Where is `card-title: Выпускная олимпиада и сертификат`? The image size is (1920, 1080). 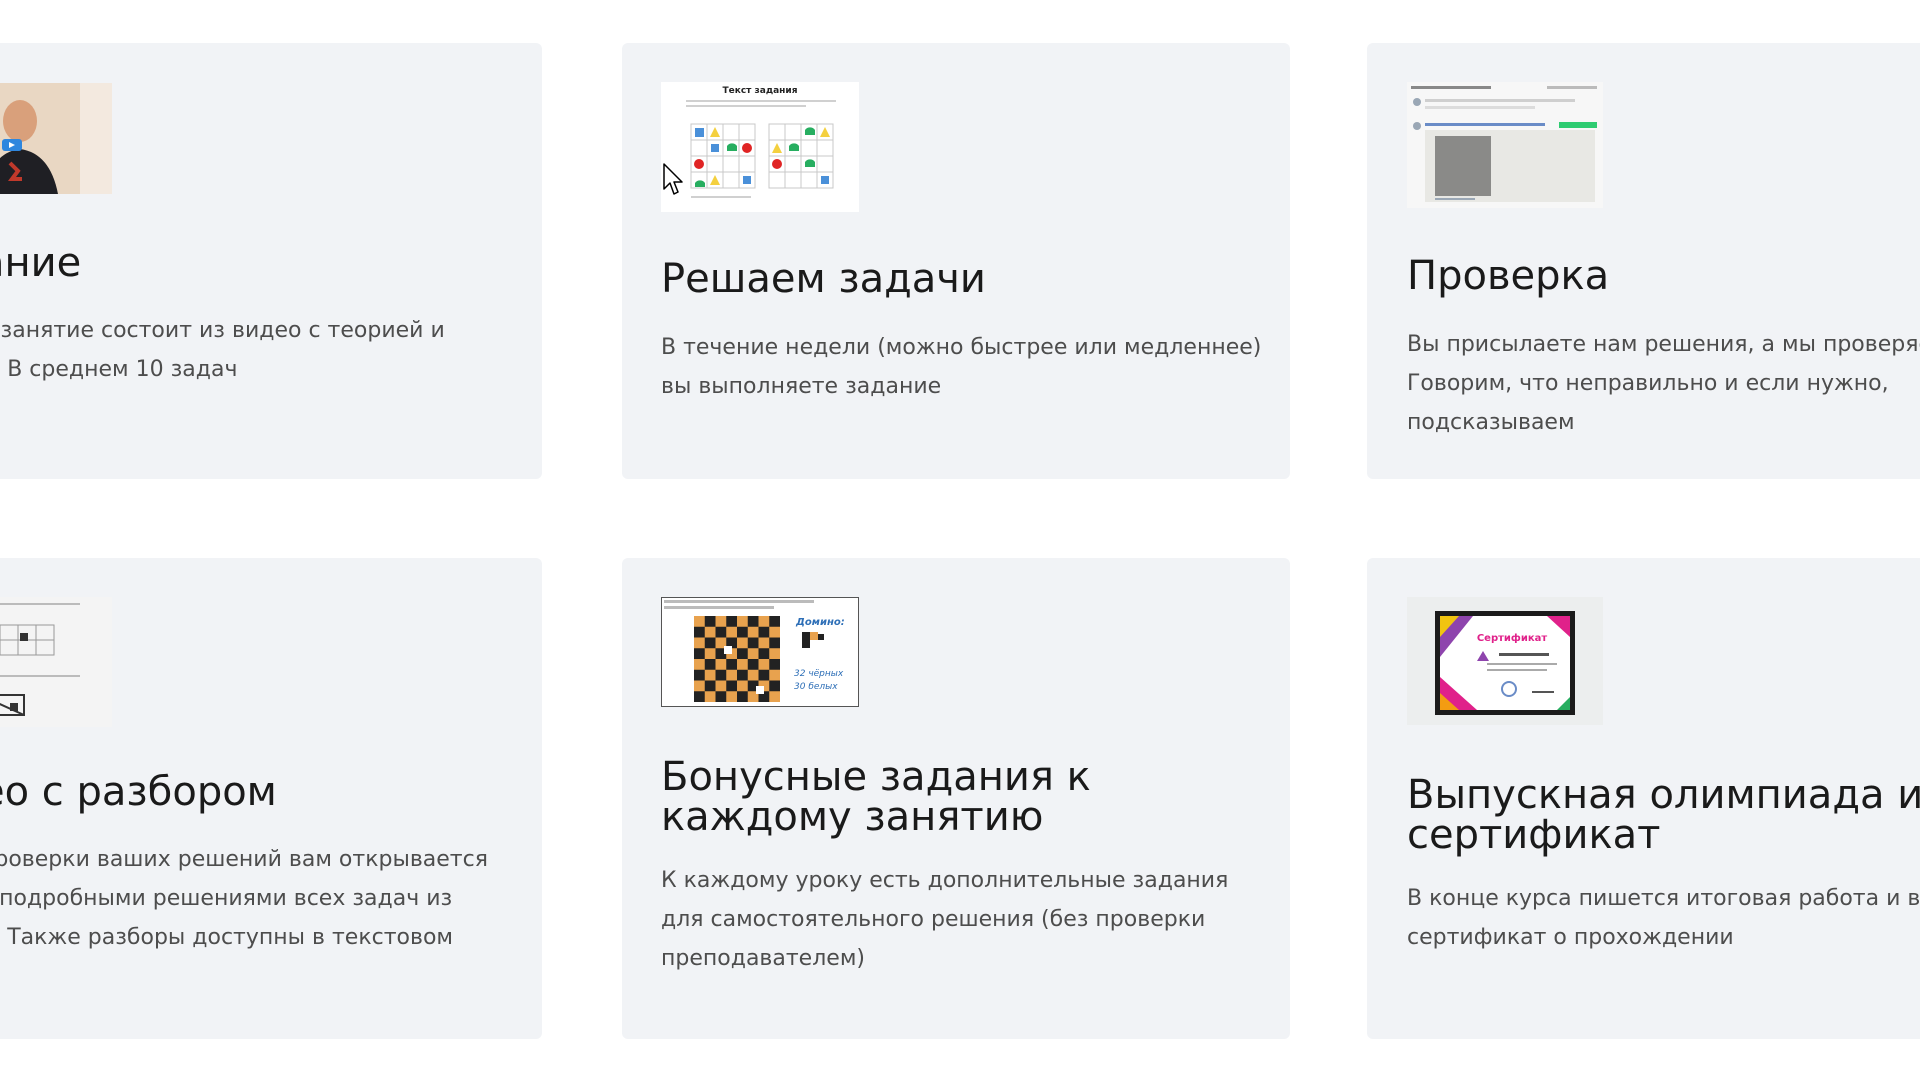 card-title: Выпускная олимпиада и сертификат is located at coordinates (1663, 815).